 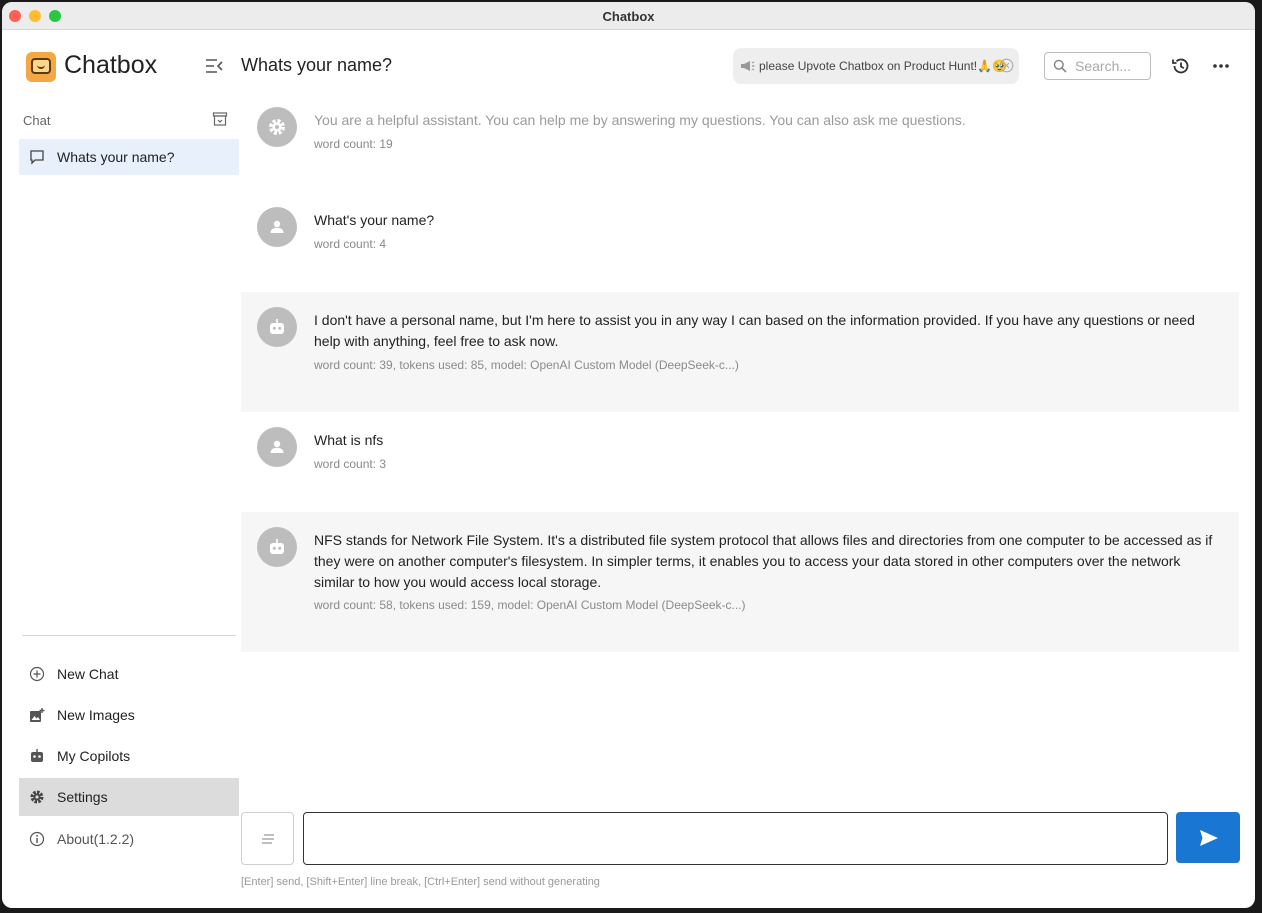 I want to click on about-button: About(1.2.2), so click(x=129, y=839).